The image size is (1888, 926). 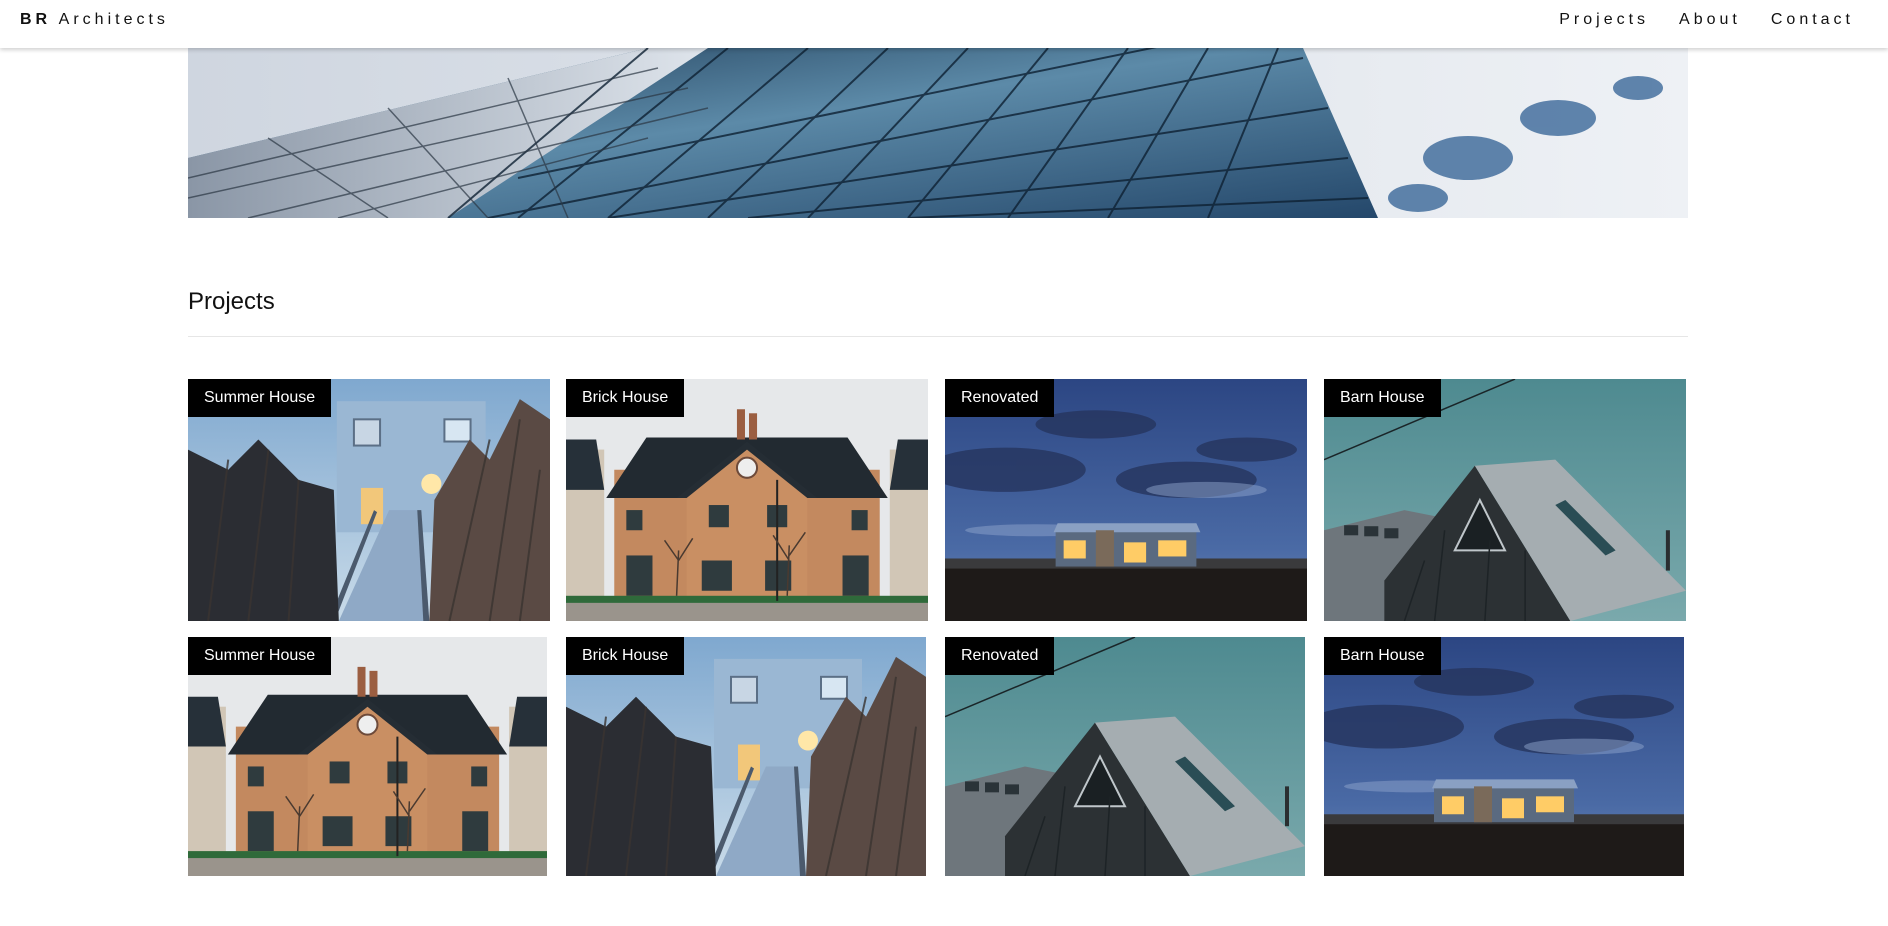 What do you see at coordinates (938, 133) in the screenshot?
I see `hero-image` at bounding box center [938, 133].